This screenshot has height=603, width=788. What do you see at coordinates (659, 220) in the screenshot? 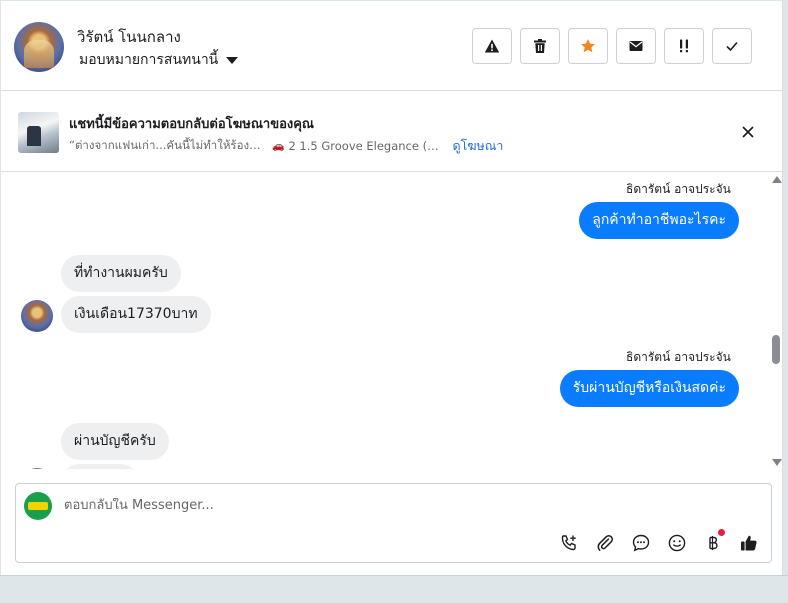
I see `outgoing-message: ลูกค้าทำอาชีพอะไรคะ` at bounding box center [659, 220].